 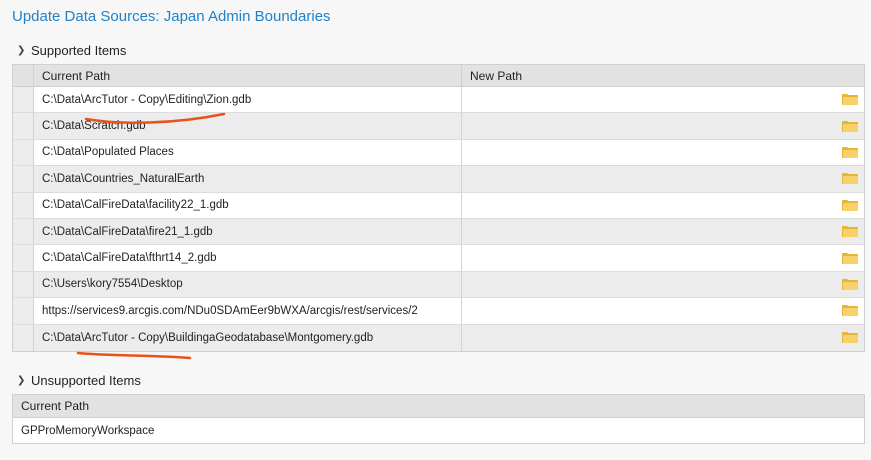 I want to click on table-row: C:\Data\CalFireData\fthrt14_2.gdb, so click(x=438, y=258).